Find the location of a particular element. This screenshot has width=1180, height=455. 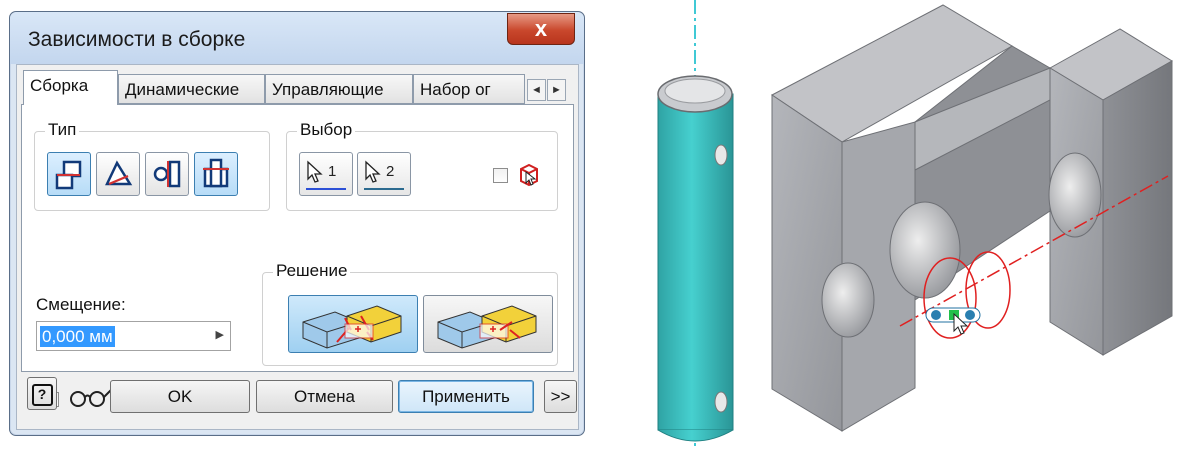

tab-assembly: Сборка is located at coordinates (70, 87).